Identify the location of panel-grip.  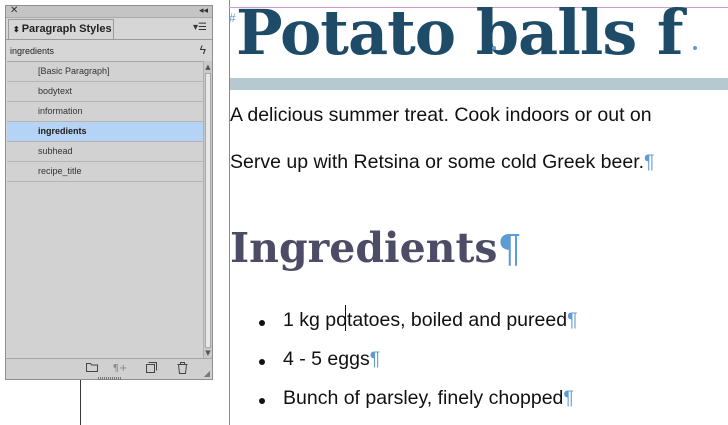
(110, 378).